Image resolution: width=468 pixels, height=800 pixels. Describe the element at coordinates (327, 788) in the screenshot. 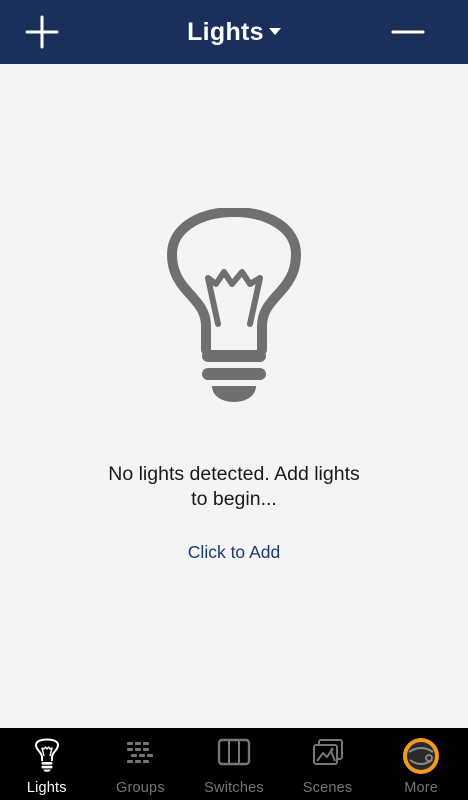

I see `tab-label-scenes: Scenes` at that location.